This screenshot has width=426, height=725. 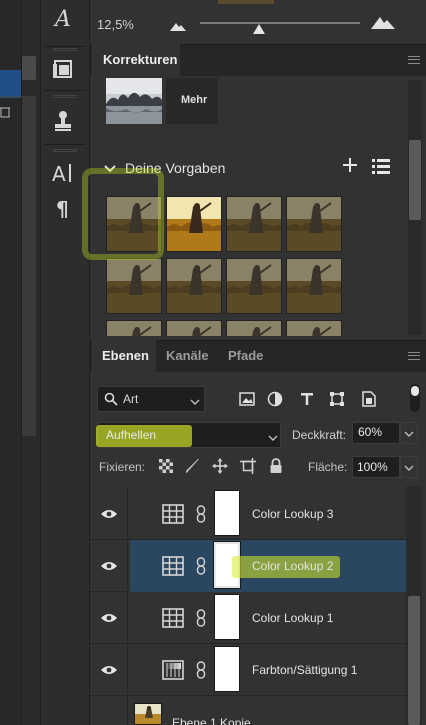 What do you see at coordinates (383, 23) in the screenshot?
I see `zoom-in-icon` at bounding box center [383, 23].